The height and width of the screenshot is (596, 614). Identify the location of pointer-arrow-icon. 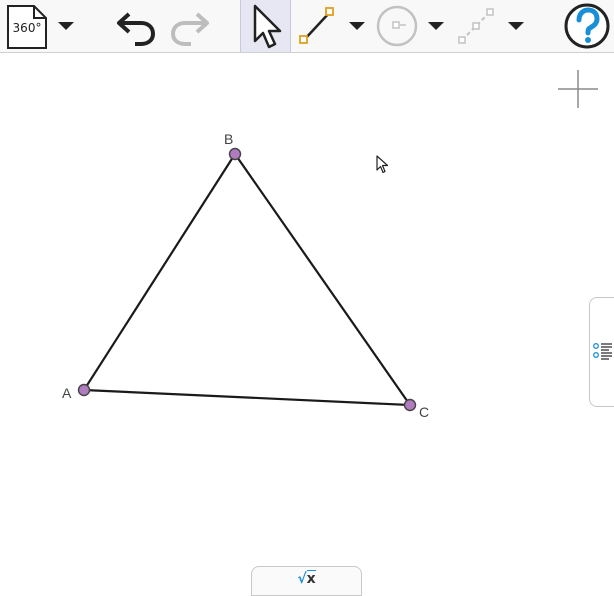
(267, 26).